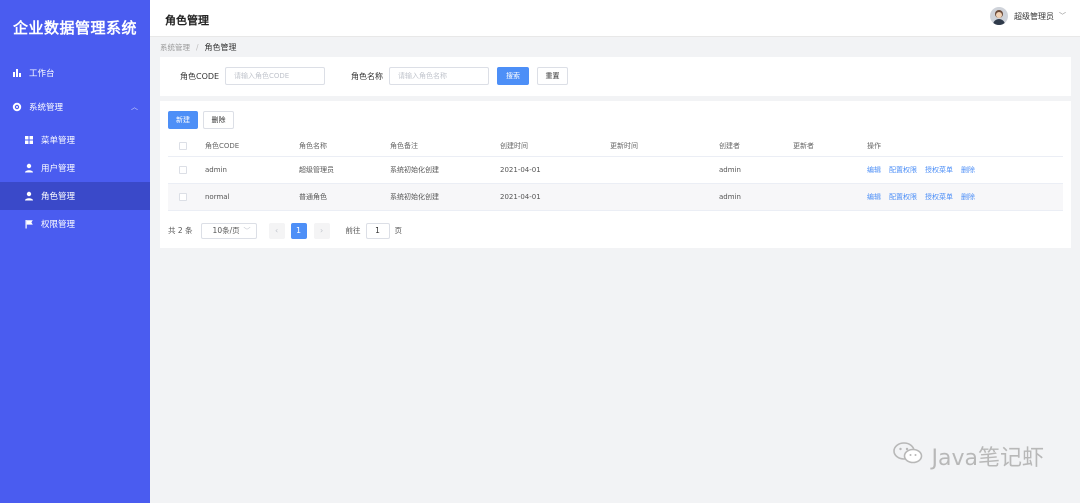 The width and height of the screenshot is (1080, 503). Describe the element at coordinates (217, 197) in the screenshot. I see `role-code-cell: normal` at that location.